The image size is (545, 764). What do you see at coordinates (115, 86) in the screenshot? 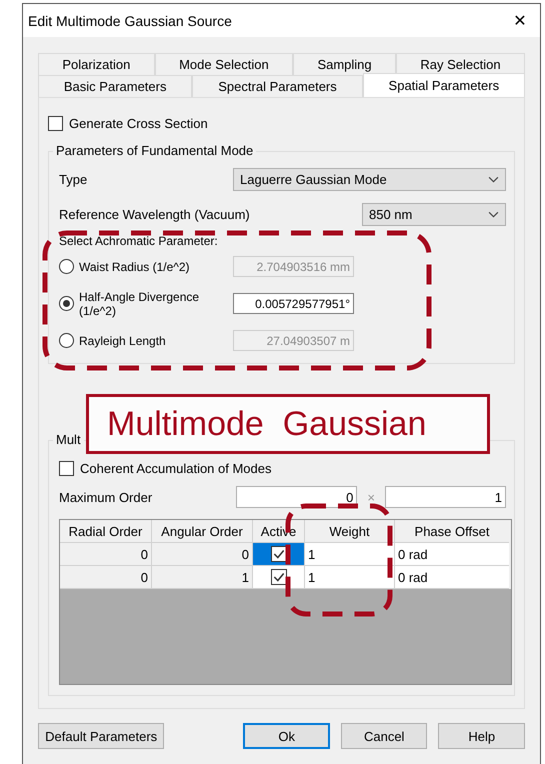
I see `tab: Basic Parameters` at bounding box center [115, 86].